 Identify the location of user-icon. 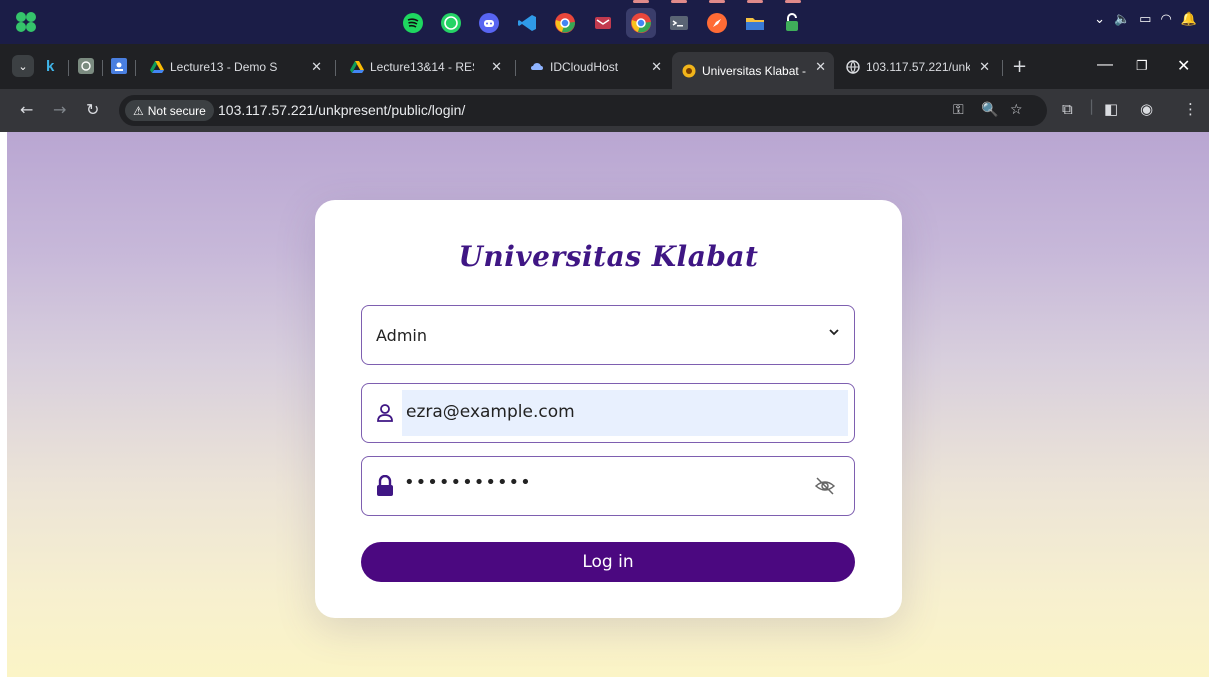
(385, 413).